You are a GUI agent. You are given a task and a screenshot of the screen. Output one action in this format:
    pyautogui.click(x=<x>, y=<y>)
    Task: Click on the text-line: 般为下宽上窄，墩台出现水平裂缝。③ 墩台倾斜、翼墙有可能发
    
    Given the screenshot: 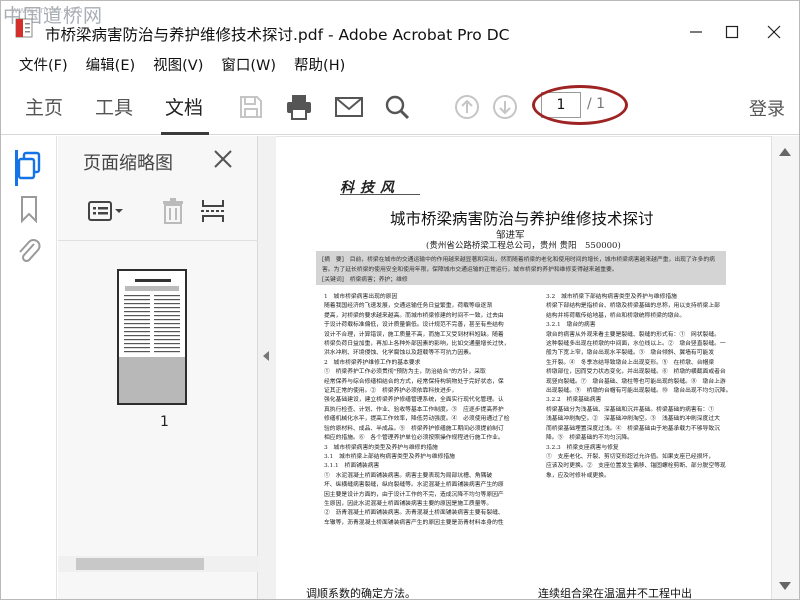 What is the action you would take?
    pyautogui.click(x=630, y=353)
    